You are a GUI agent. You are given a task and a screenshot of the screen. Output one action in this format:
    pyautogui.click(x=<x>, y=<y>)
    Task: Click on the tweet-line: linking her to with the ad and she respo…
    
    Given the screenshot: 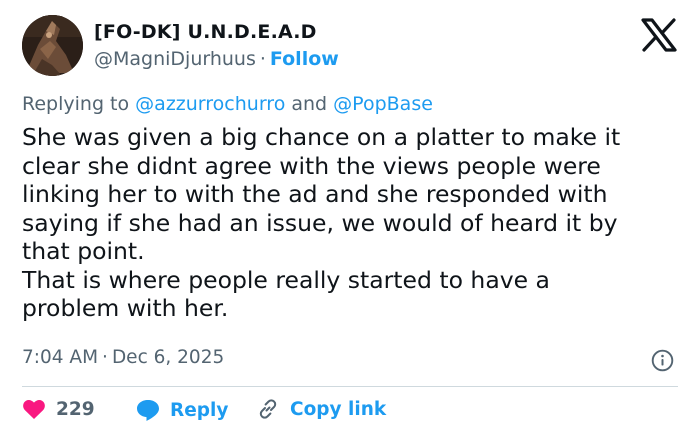 What is the action you would take?
    pyautogui.click(x=315, y=194)
    